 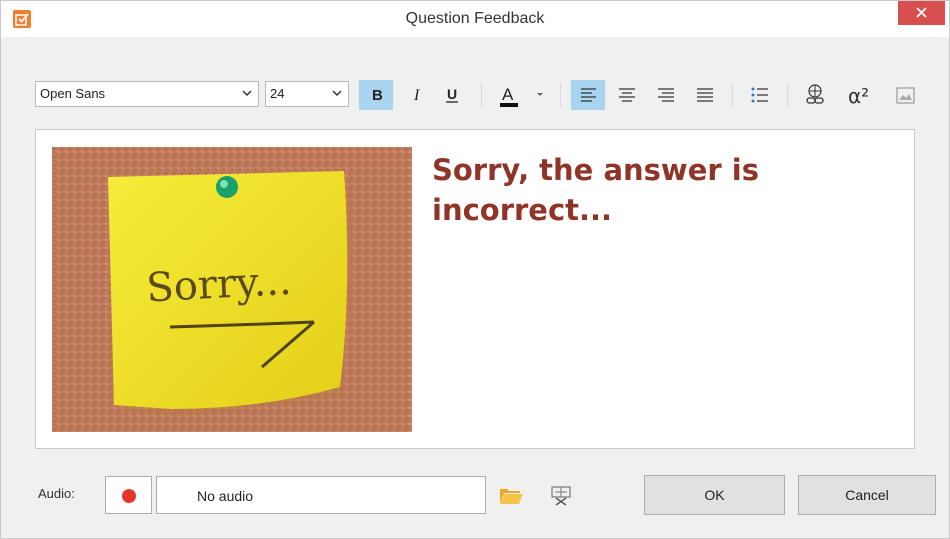 I want to click on svg-text: A, so click(x=508, y=94).